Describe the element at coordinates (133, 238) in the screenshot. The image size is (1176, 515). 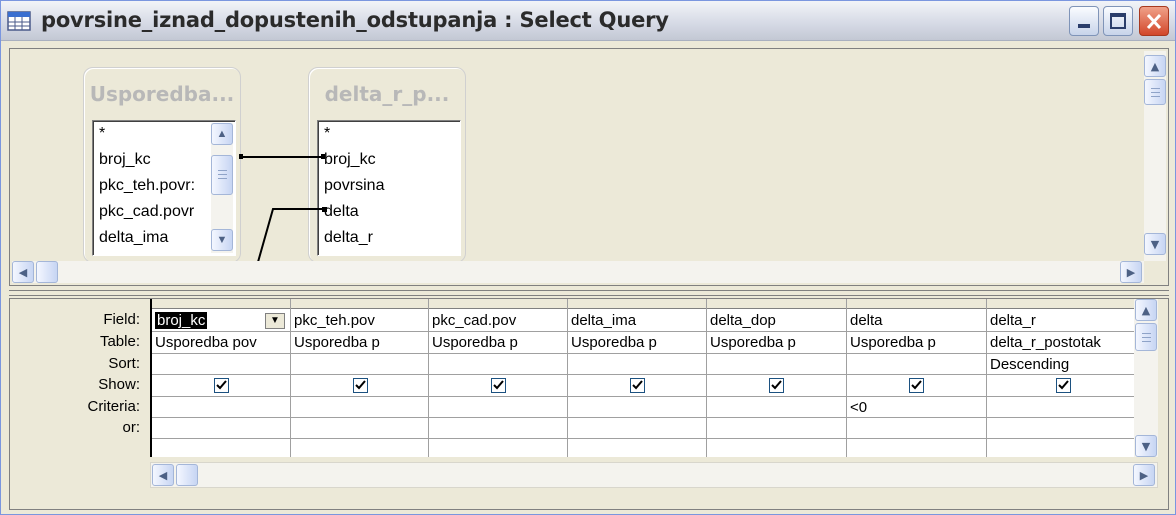
I see `field-item: delta_ima` at that location.